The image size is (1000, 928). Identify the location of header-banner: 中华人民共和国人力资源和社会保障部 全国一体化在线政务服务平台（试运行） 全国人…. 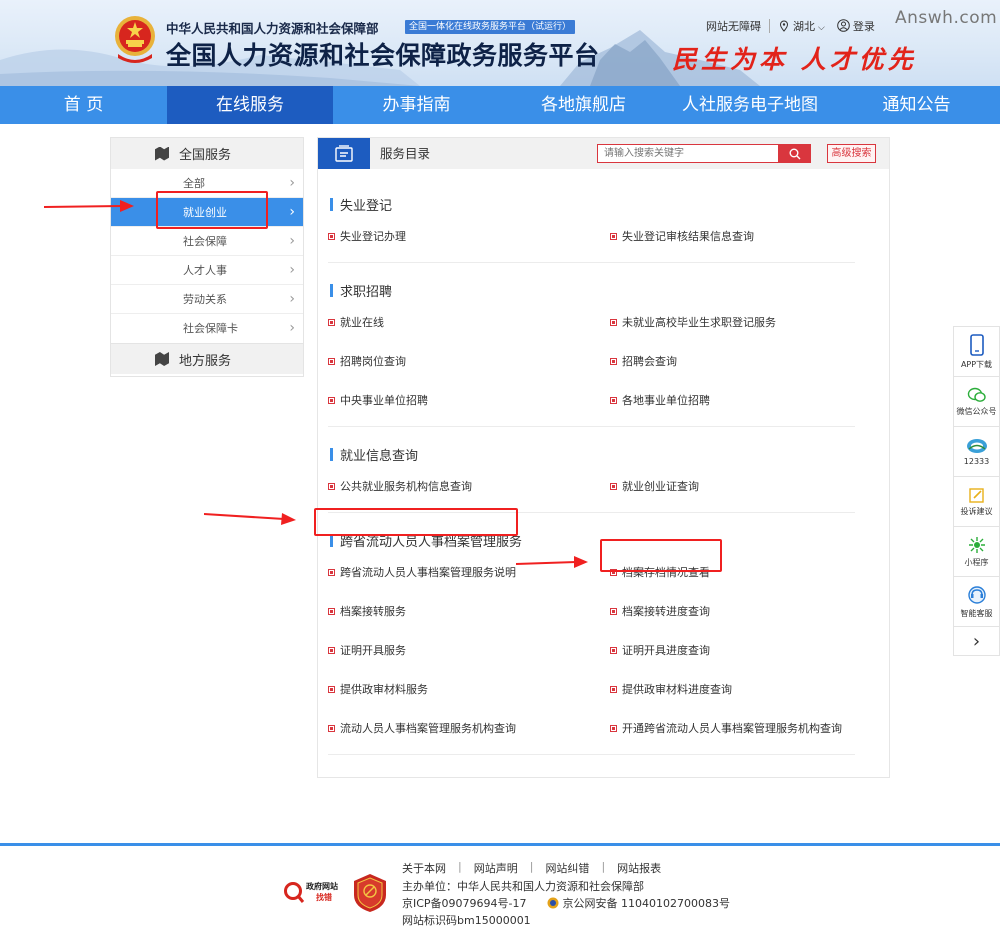
(500, 43).